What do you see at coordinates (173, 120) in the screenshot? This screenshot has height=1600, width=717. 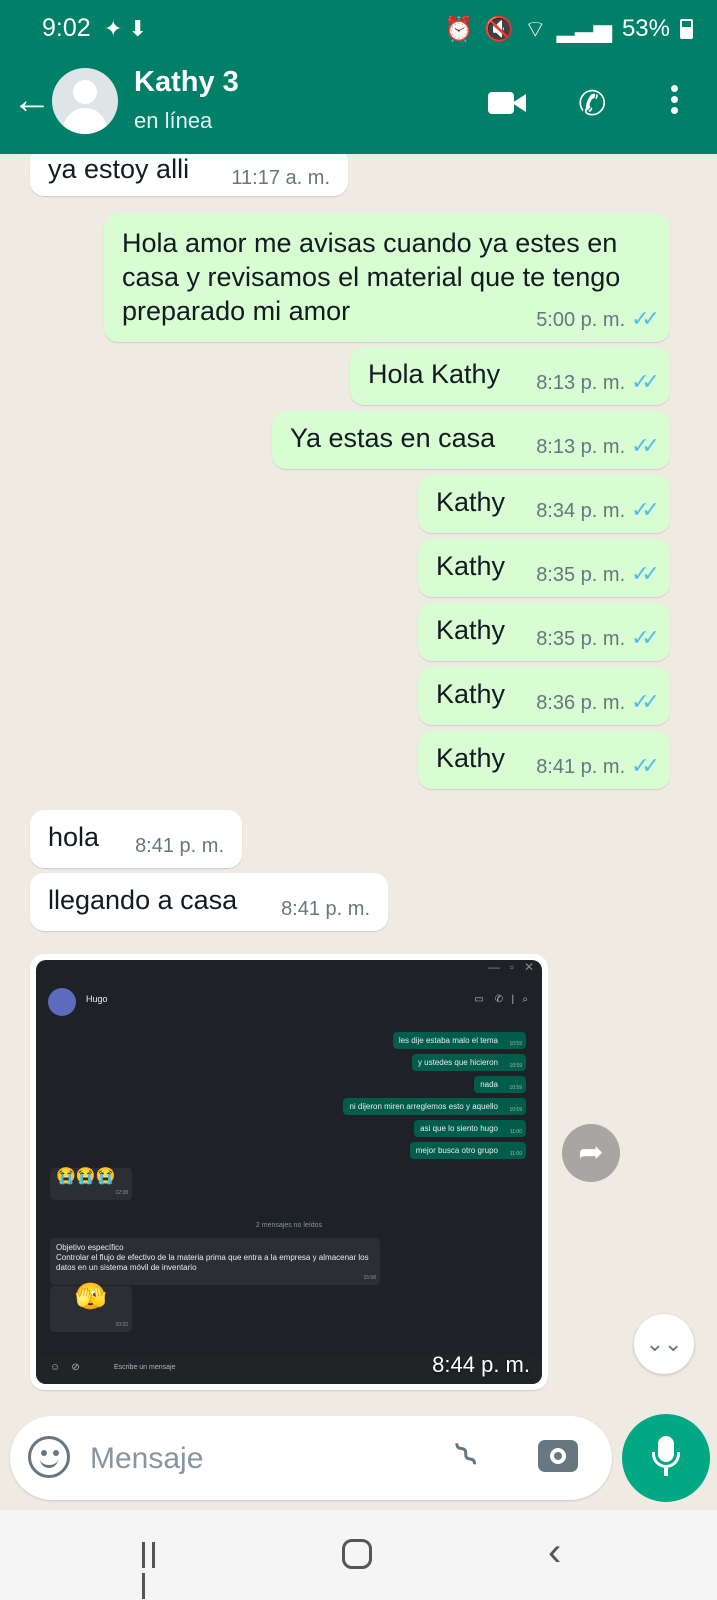 I see `contact-status: en línea` at bounding box center [173, 120].